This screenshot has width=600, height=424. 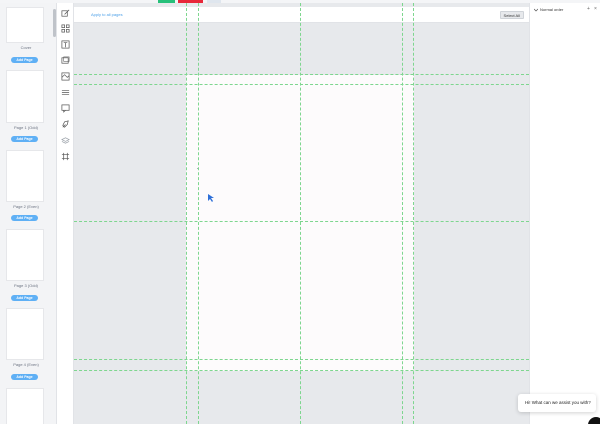 I want to click on page-thumbnail-cover, so click(x=25, y=25).